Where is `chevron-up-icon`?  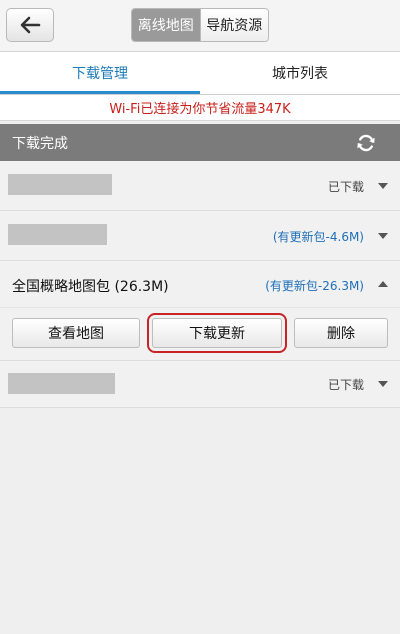 chevron-up-icon is located at coordinates (383, 284).